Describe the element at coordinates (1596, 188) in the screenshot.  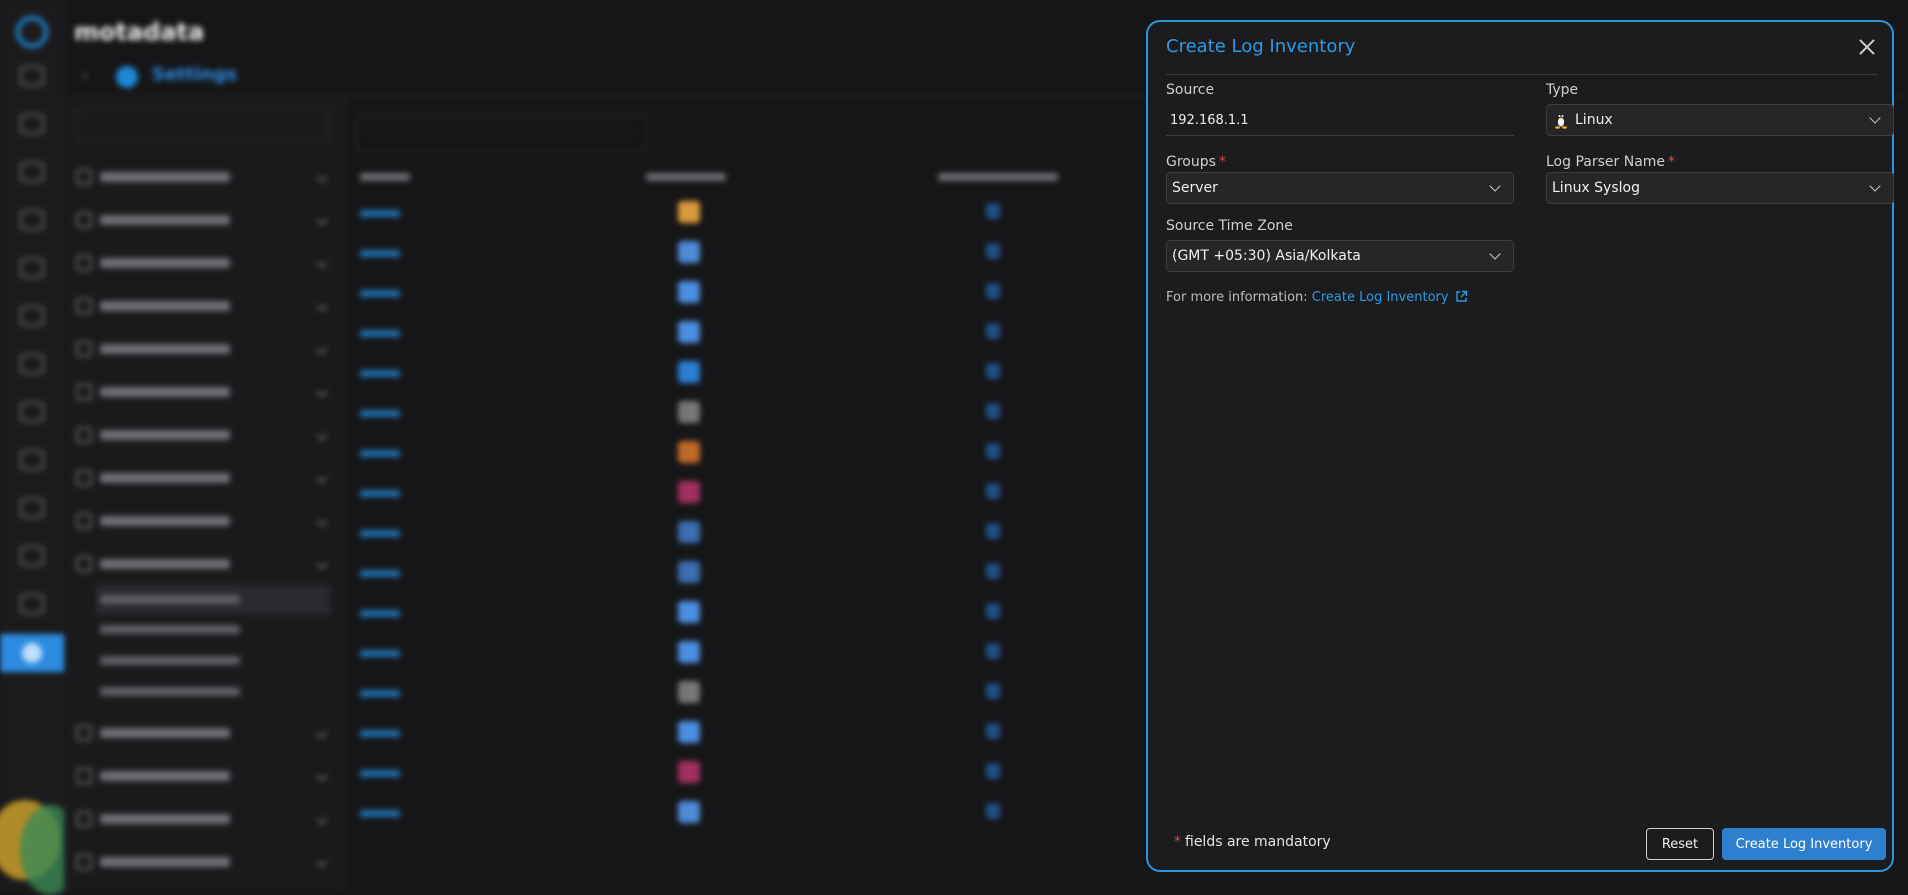
I see `log-parser-value: Linux Syslog` at that location.